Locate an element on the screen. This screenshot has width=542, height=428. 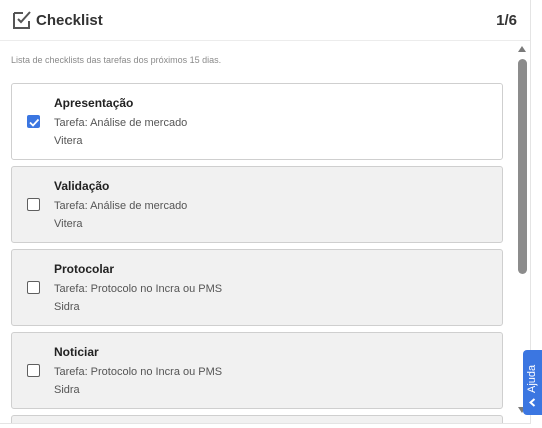
item-title: Noticiar is located at coordinates (76, 352).